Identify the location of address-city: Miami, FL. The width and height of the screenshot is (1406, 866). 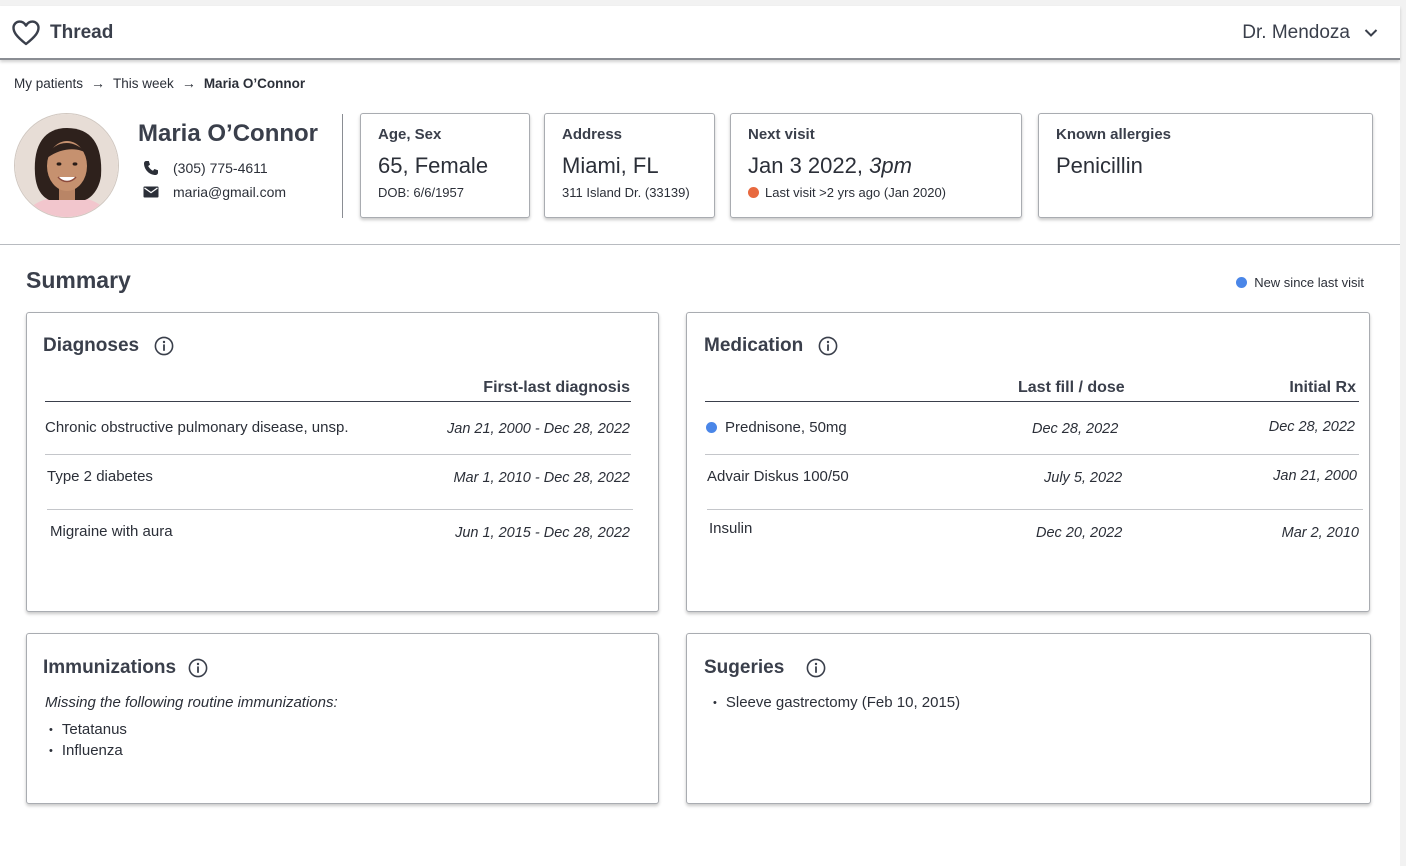
(610, 165).